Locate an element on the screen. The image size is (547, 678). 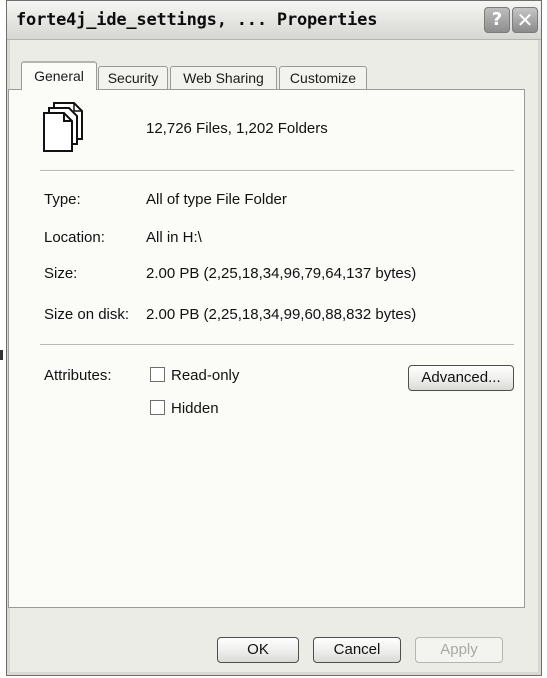
size-on-disk-label: Size on disk: is located at coordinates (87, 314).